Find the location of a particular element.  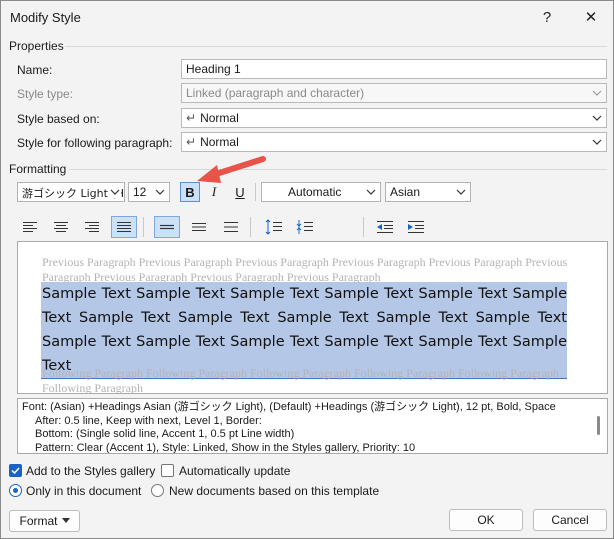

new-documents-radio is located at coordinates (157, 490).